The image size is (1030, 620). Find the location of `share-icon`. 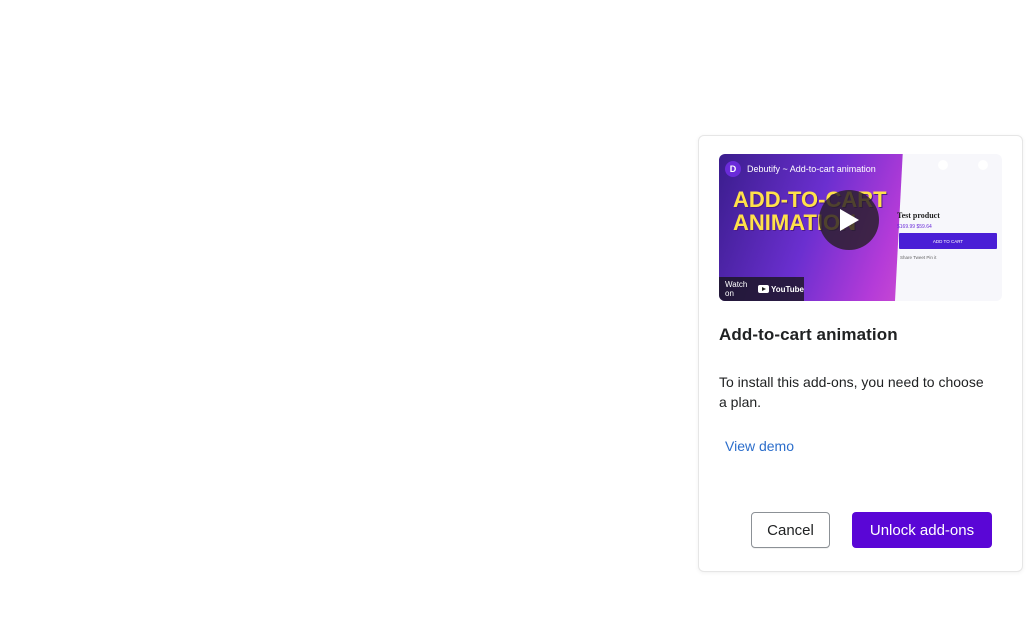

share-icon is located at coordinates (983, 165).